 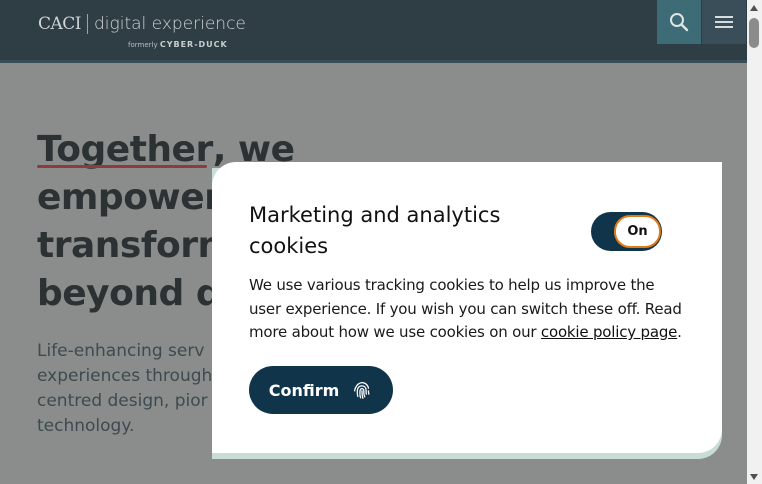 I want to click on logo-formerly-label: formerly, so click(x=143, y=45).